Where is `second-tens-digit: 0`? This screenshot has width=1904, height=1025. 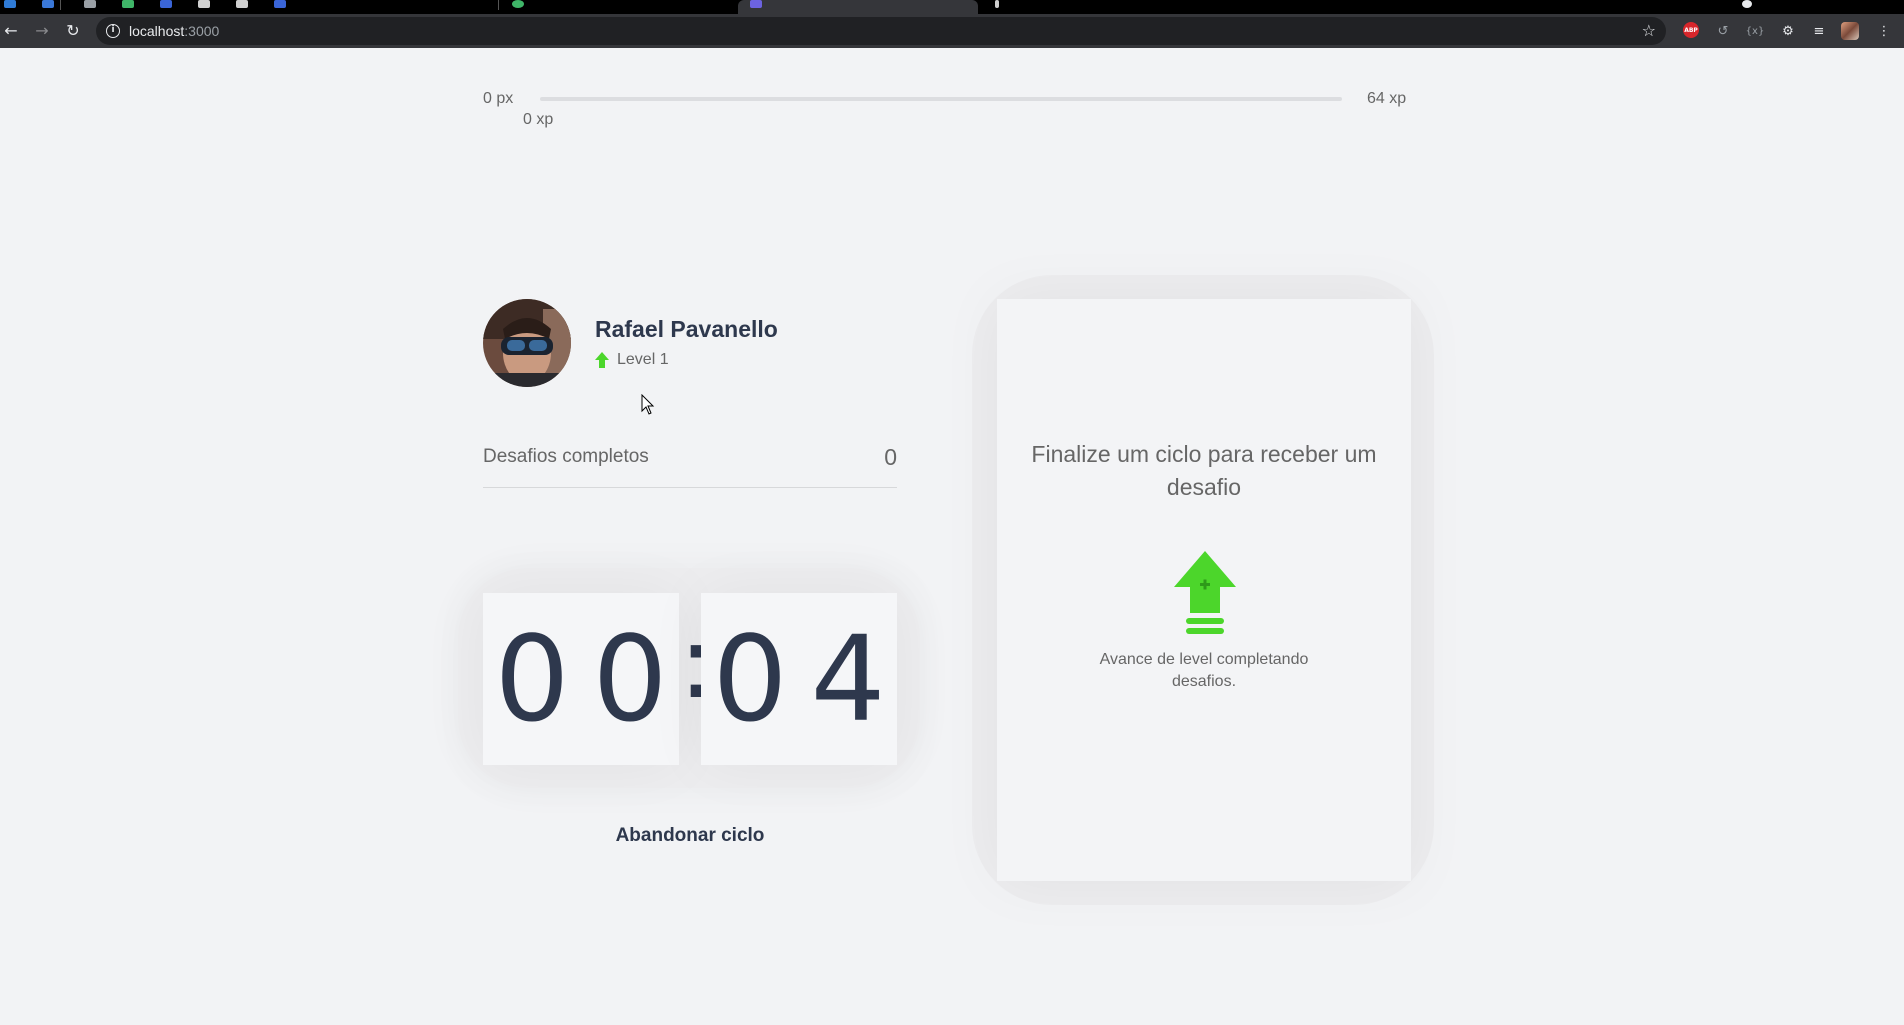
second-tens-digit: 0 is located at coordinates (750, 679).